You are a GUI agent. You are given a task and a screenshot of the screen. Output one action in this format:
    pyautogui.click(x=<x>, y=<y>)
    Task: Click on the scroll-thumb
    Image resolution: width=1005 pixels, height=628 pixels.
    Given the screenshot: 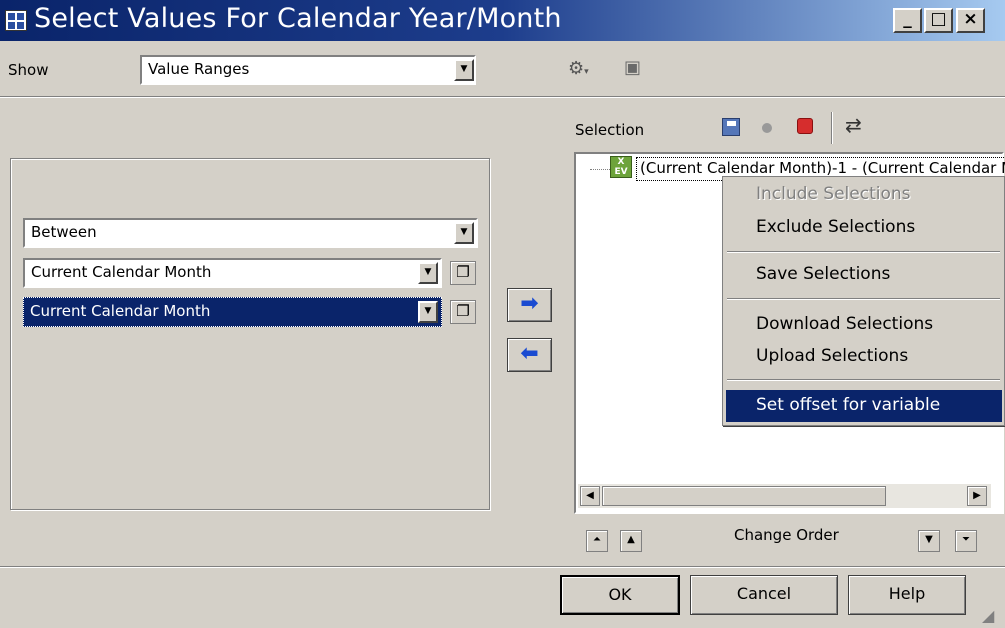 What is the action you would take?
    pyautogui.click(x=744, y=496)
    